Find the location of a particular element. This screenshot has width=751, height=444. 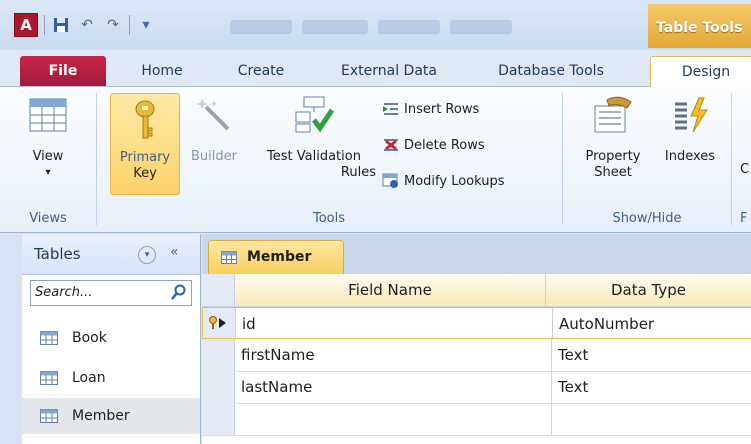

primary-key-row-icon is located at coordinates (217, 322).